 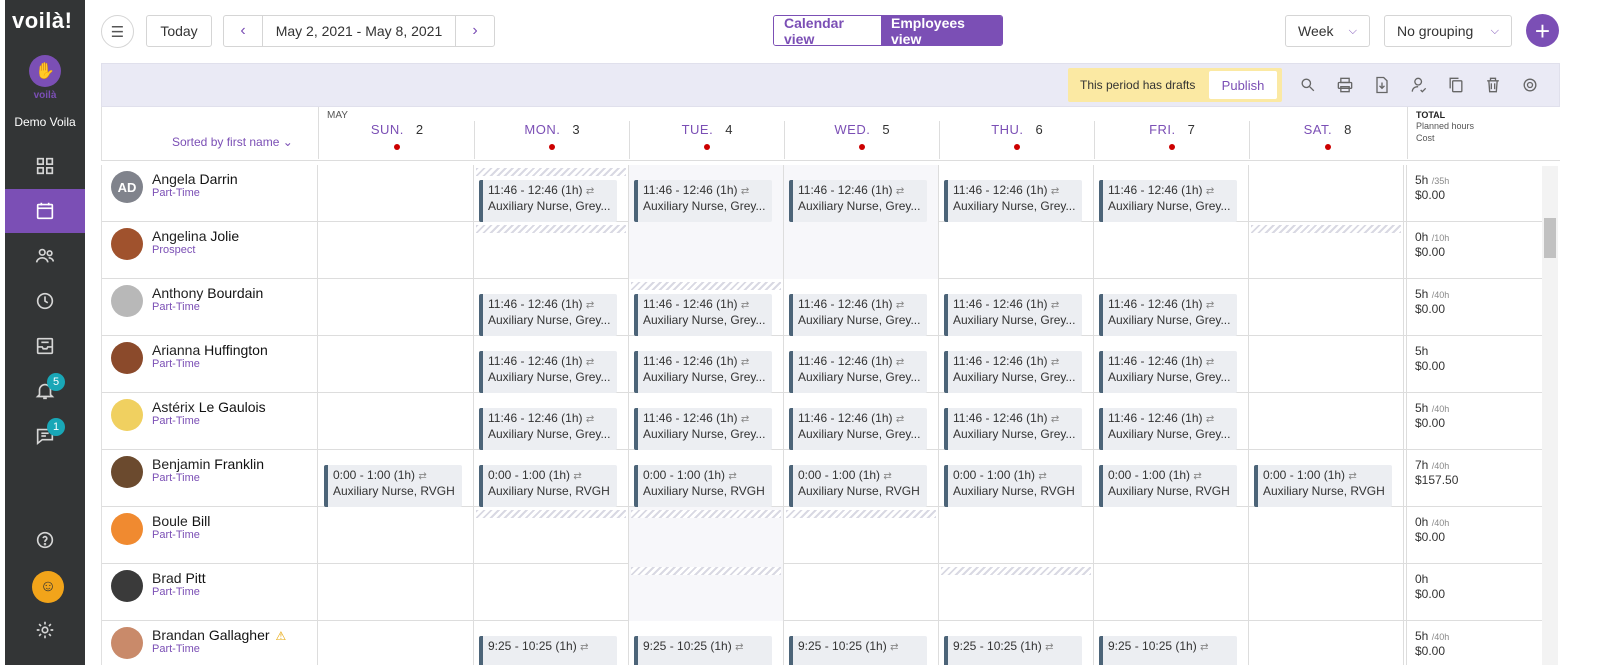 What do you see at coordinates (209, 478) in the screenshot?
I see `employee-info: Benjamin Franklin Part-Time` at bounding box center [209, 478].